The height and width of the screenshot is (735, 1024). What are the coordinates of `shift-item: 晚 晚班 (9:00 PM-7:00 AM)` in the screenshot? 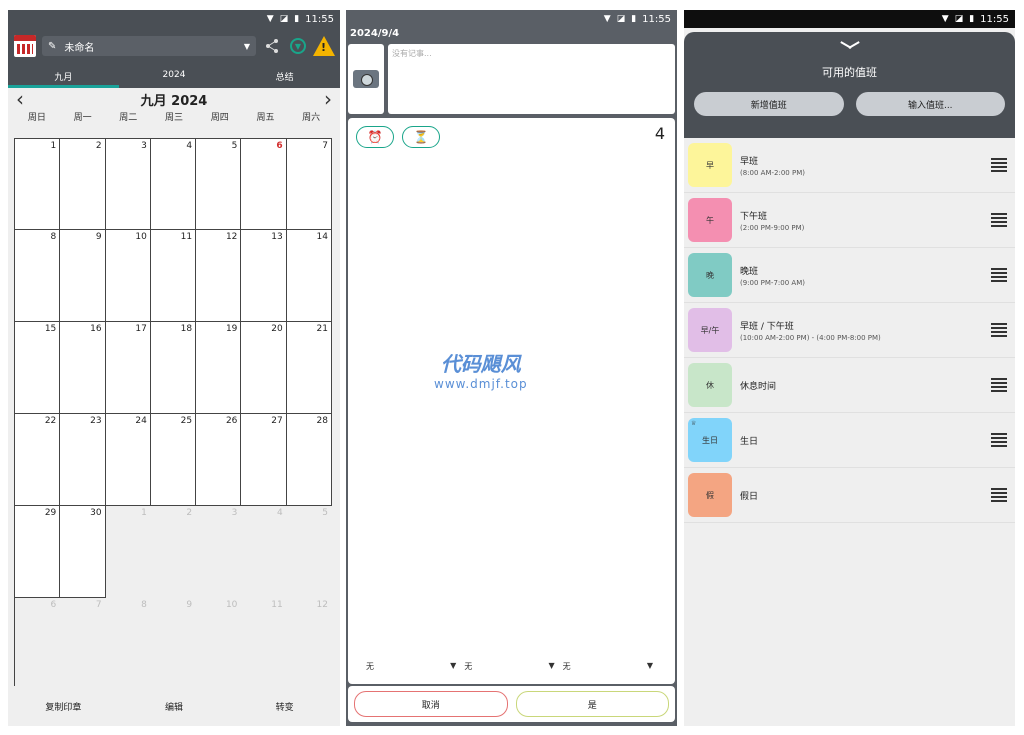 It's located at (849, 275).